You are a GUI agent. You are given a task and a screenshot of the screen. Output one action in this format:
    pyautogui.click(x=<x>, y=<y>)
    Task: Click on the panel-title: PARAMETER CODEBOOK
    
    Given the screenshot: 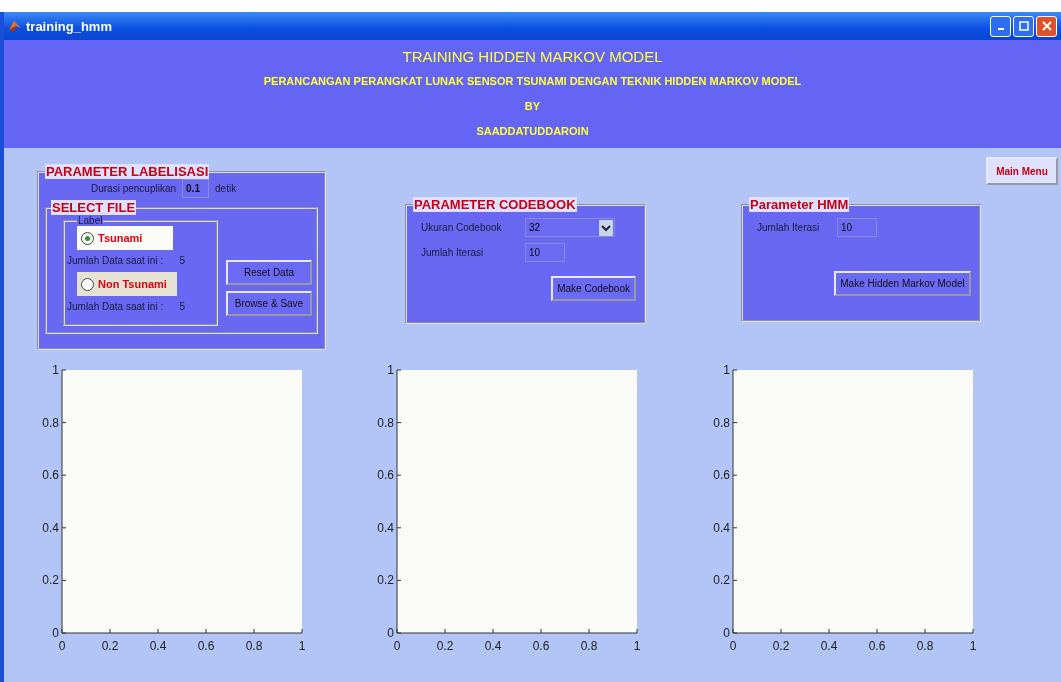 What is the action you would take?
    pyautogui.click(x=495, y=204)
    